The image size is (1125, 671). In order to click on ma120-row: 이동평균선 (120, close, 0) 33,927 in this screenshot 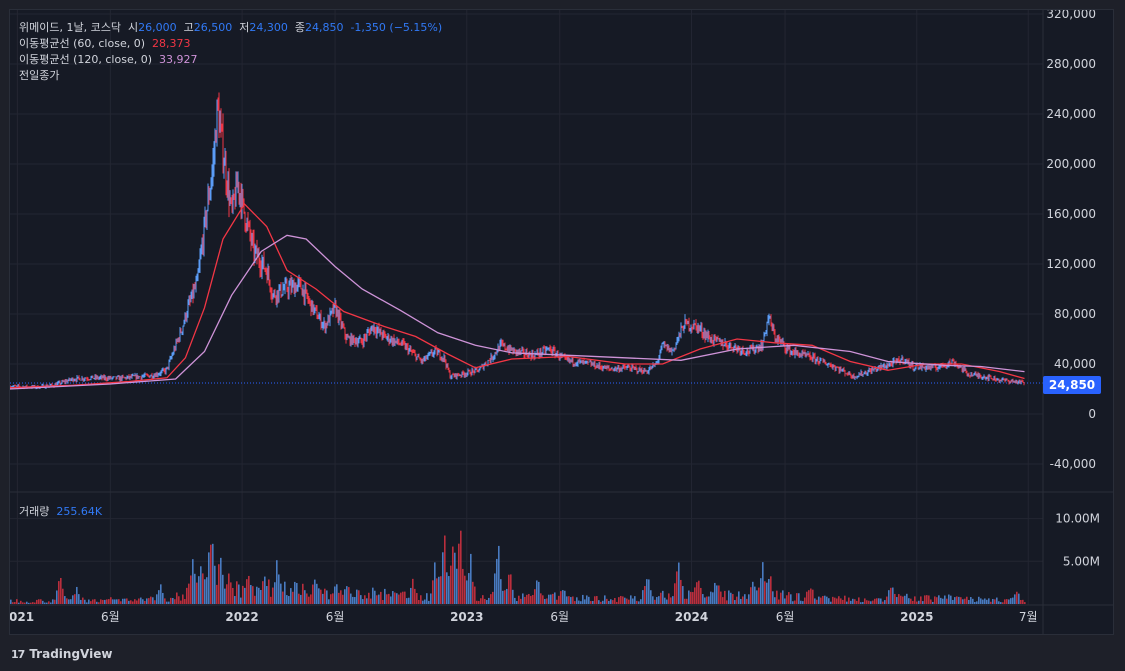, I will do `click(230, 60)`.